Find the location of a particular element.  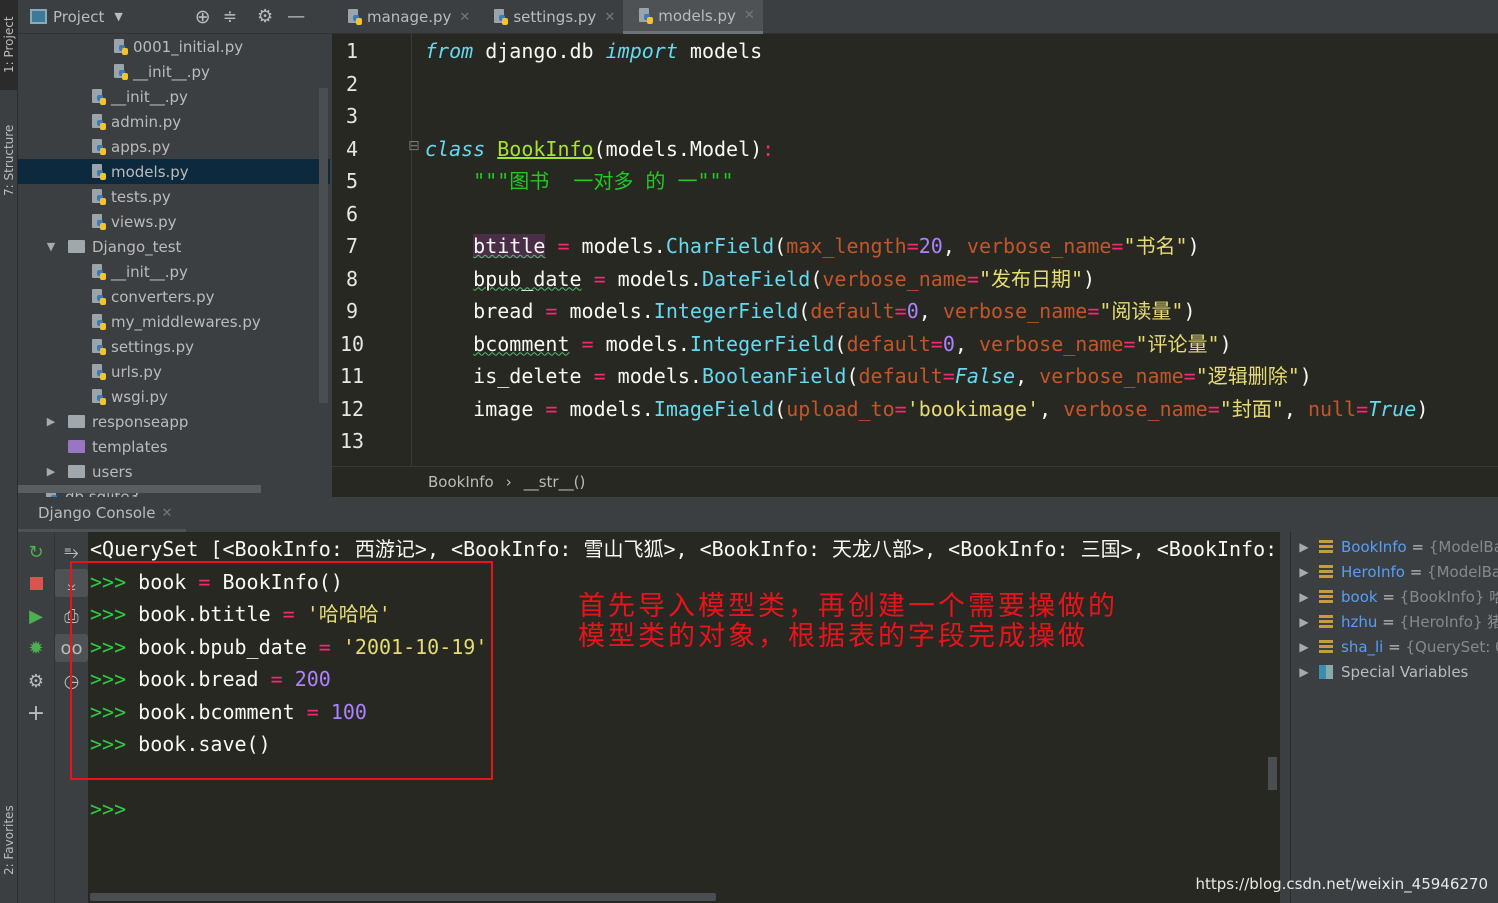

variable-value: {ModelBase} is located at coordinates (1462, 571).